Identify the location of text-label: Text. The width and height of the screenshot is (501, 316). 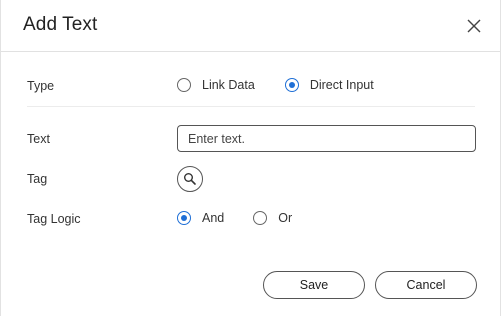
(38, 139).